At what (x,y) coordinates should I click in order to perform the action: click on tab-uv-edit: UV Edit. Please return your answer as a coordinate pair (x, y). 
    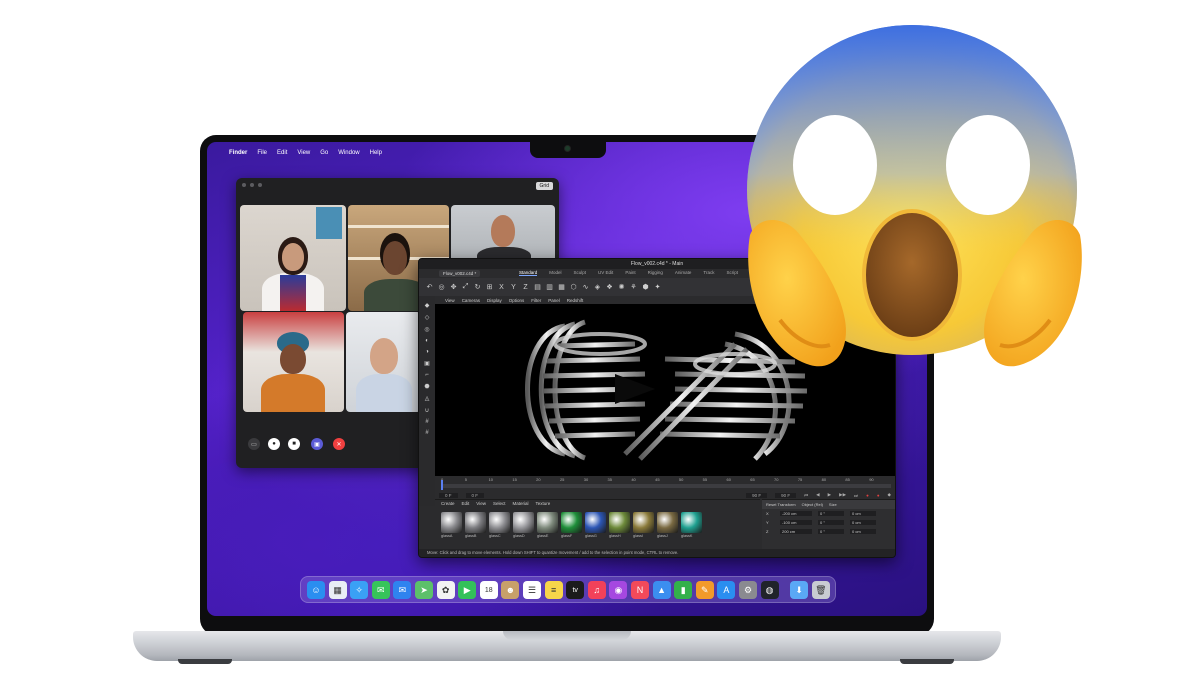
    Looking at the image, I should click on (605, 273).